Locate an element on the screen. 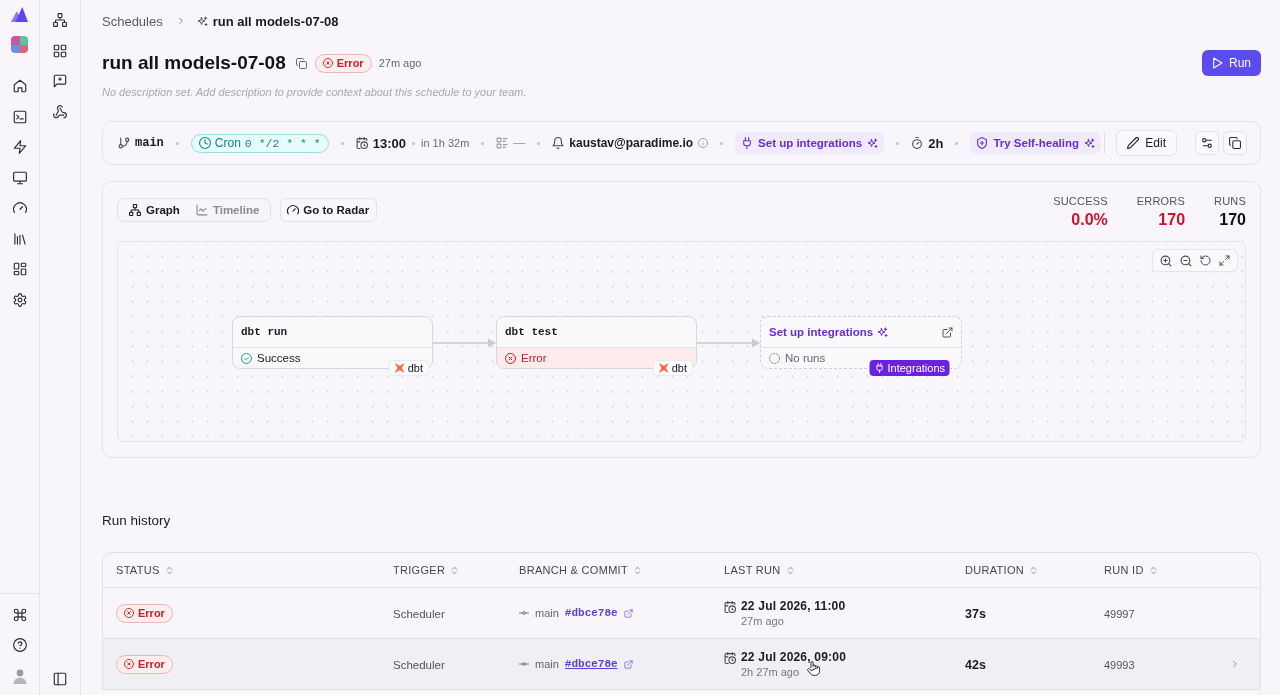 The height and width of the screenshot is (695, 1280). app-logo-icon is located at coordinates (19, 14).